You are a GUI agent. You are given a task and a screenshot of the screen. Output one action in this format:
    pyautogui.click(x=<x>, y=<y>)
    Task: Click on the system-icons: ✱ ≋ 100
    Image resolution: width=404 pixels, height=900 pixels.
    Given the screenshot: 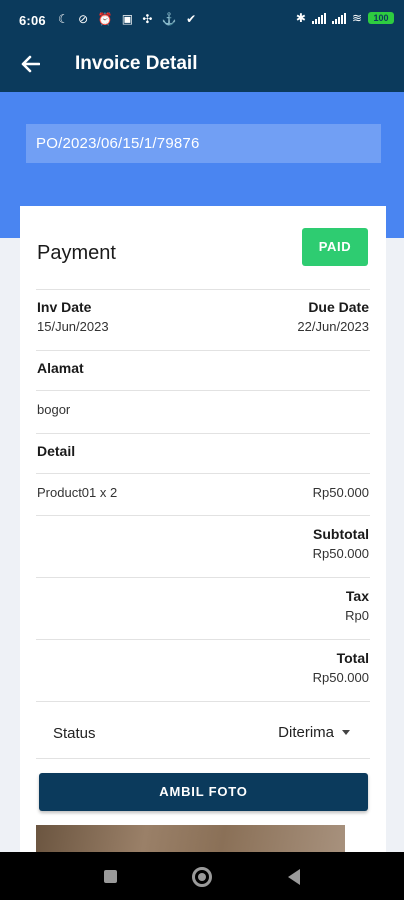 What is the action you would take?
    pyautogui.click(x=345, y=18)
    